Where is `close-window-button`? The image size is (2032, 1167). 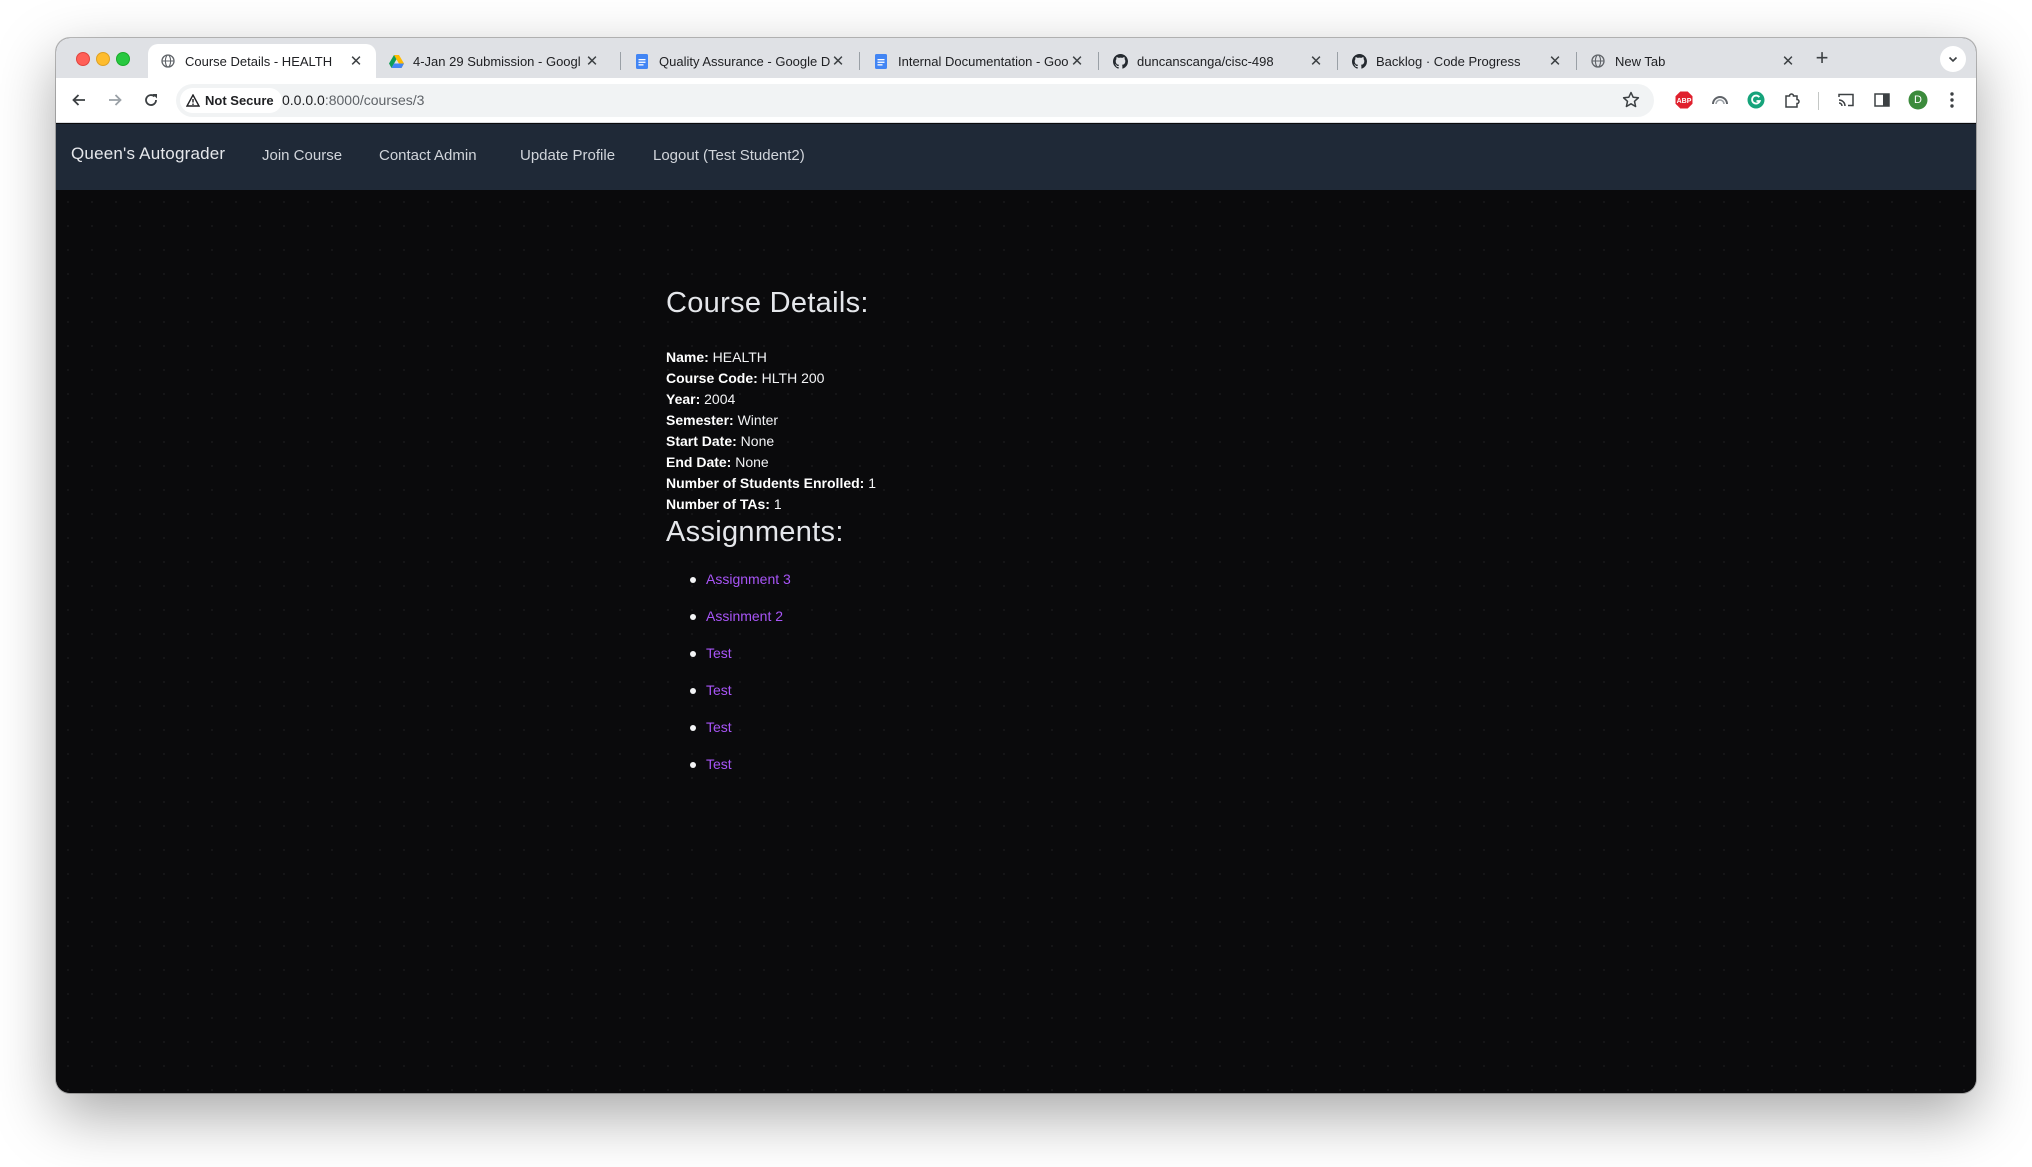 close-window-button is located at coordinates (83, 59).